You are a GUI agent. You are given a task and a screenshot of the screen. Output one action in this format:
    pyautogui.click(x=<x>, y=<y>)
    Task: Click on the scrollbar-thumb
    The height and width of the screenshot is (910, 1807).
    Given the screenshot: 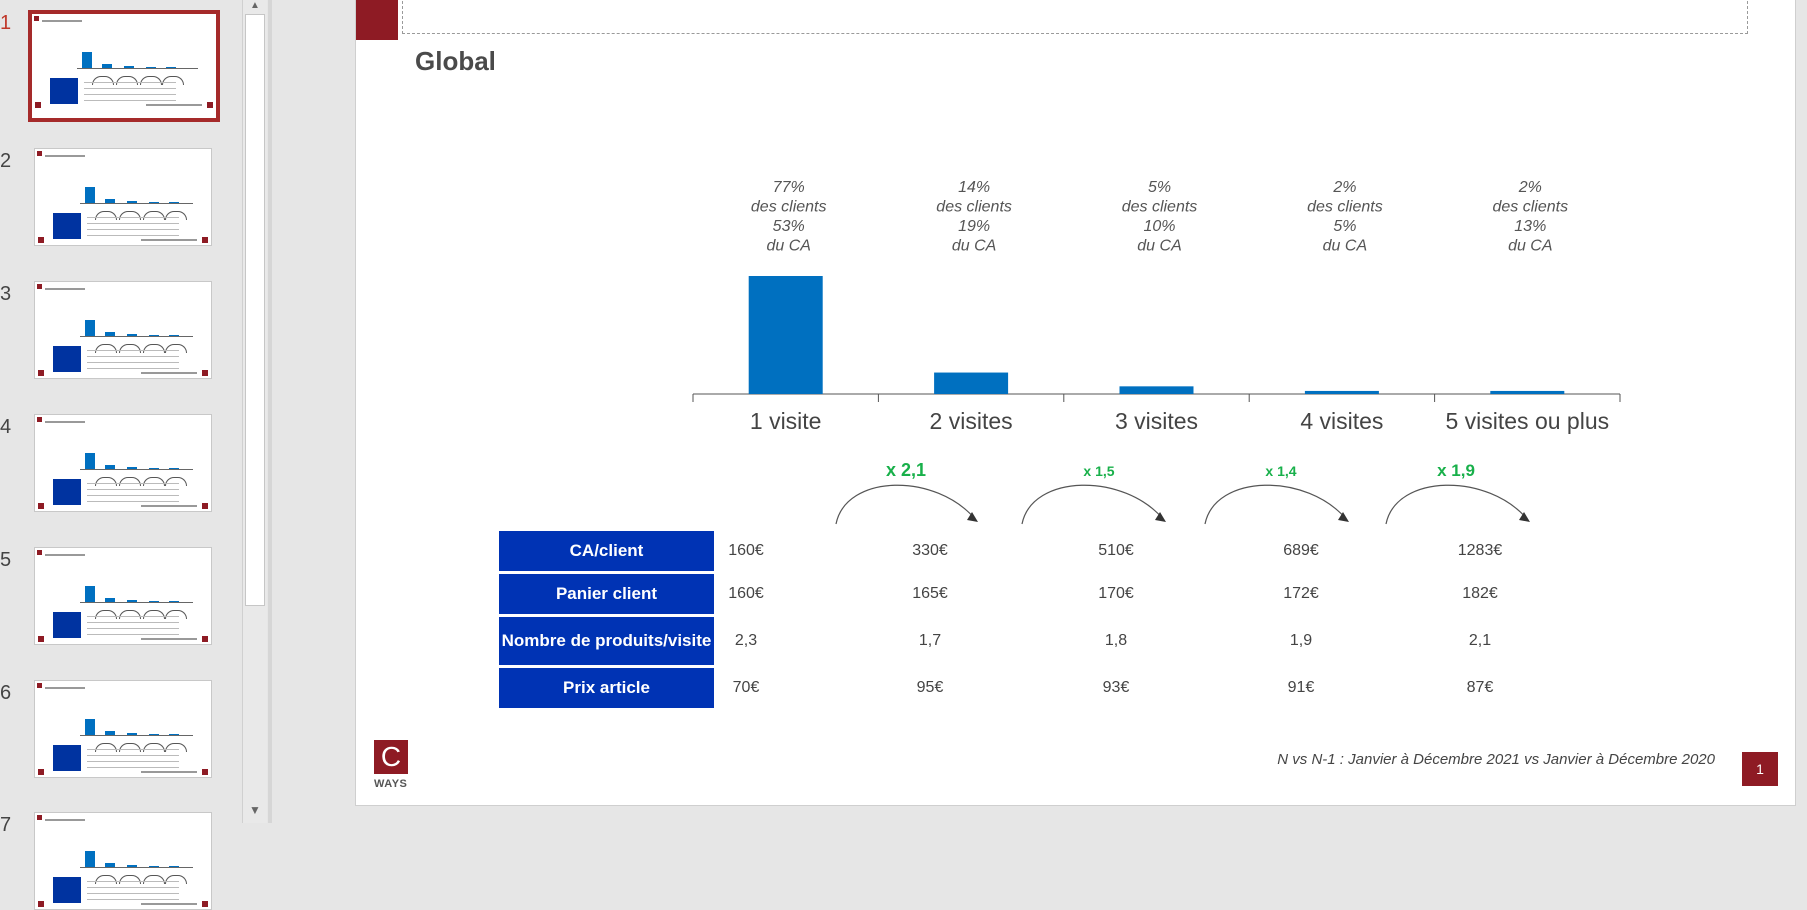 What is the action you would take?
    pyautogui.click(x=255, y=310)
    